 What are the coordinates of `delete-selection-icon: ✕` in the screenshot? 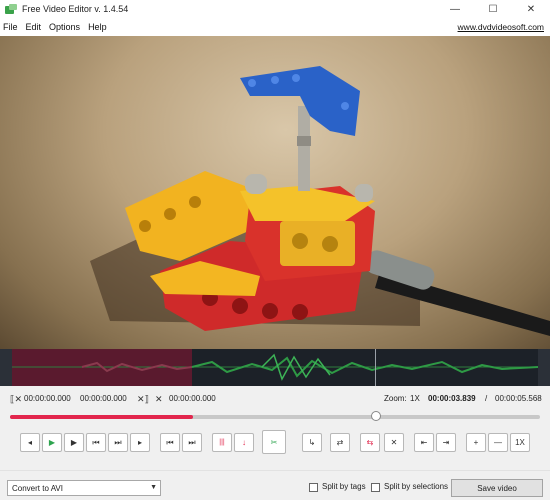 It's located at (394, 442).